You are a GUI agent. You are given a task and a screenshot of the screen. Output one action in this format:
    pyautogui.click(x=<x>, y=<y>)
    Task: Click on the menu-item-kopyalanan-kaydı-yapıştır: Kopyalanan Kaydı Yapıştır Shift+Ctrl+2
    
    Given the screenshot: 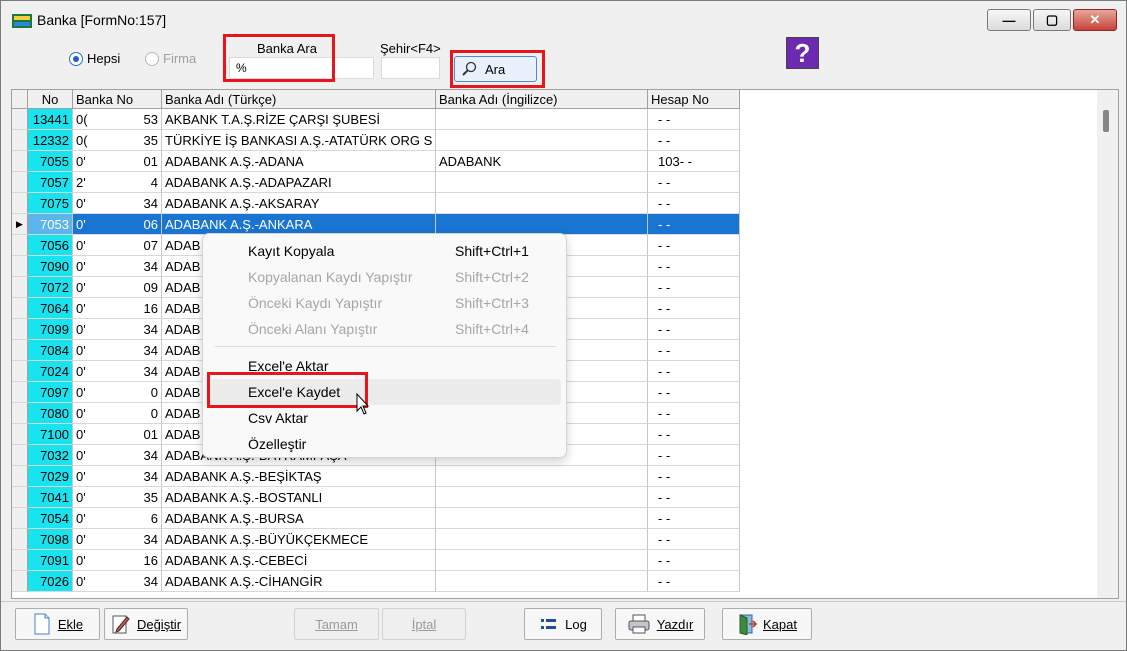 What is the action you would take?
    pyautogui.click(x=385, y=277)
    